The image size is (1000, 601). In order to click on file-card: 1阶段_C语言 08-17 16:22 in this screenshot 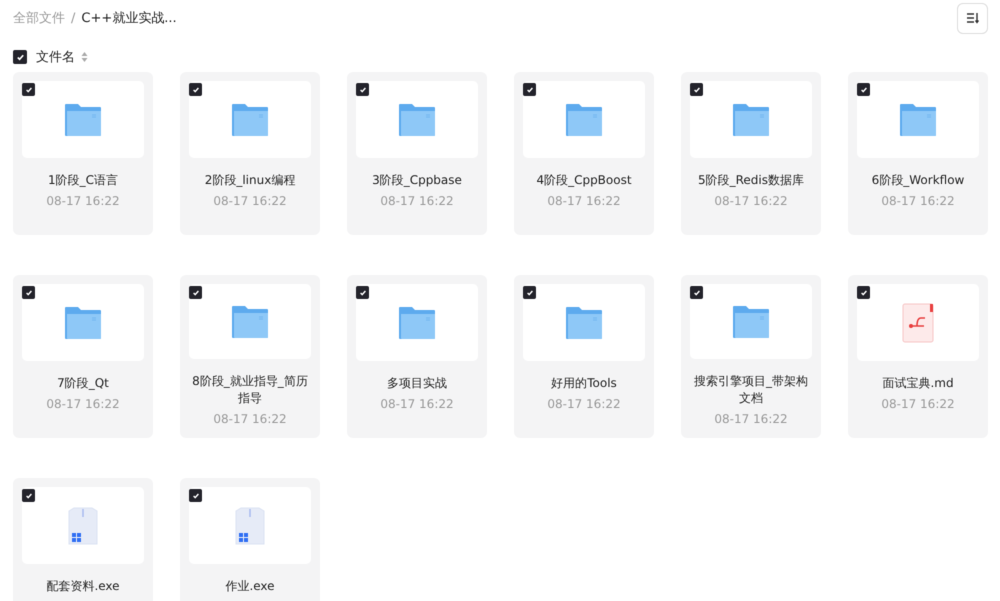, I will do `click(83, 153)`.